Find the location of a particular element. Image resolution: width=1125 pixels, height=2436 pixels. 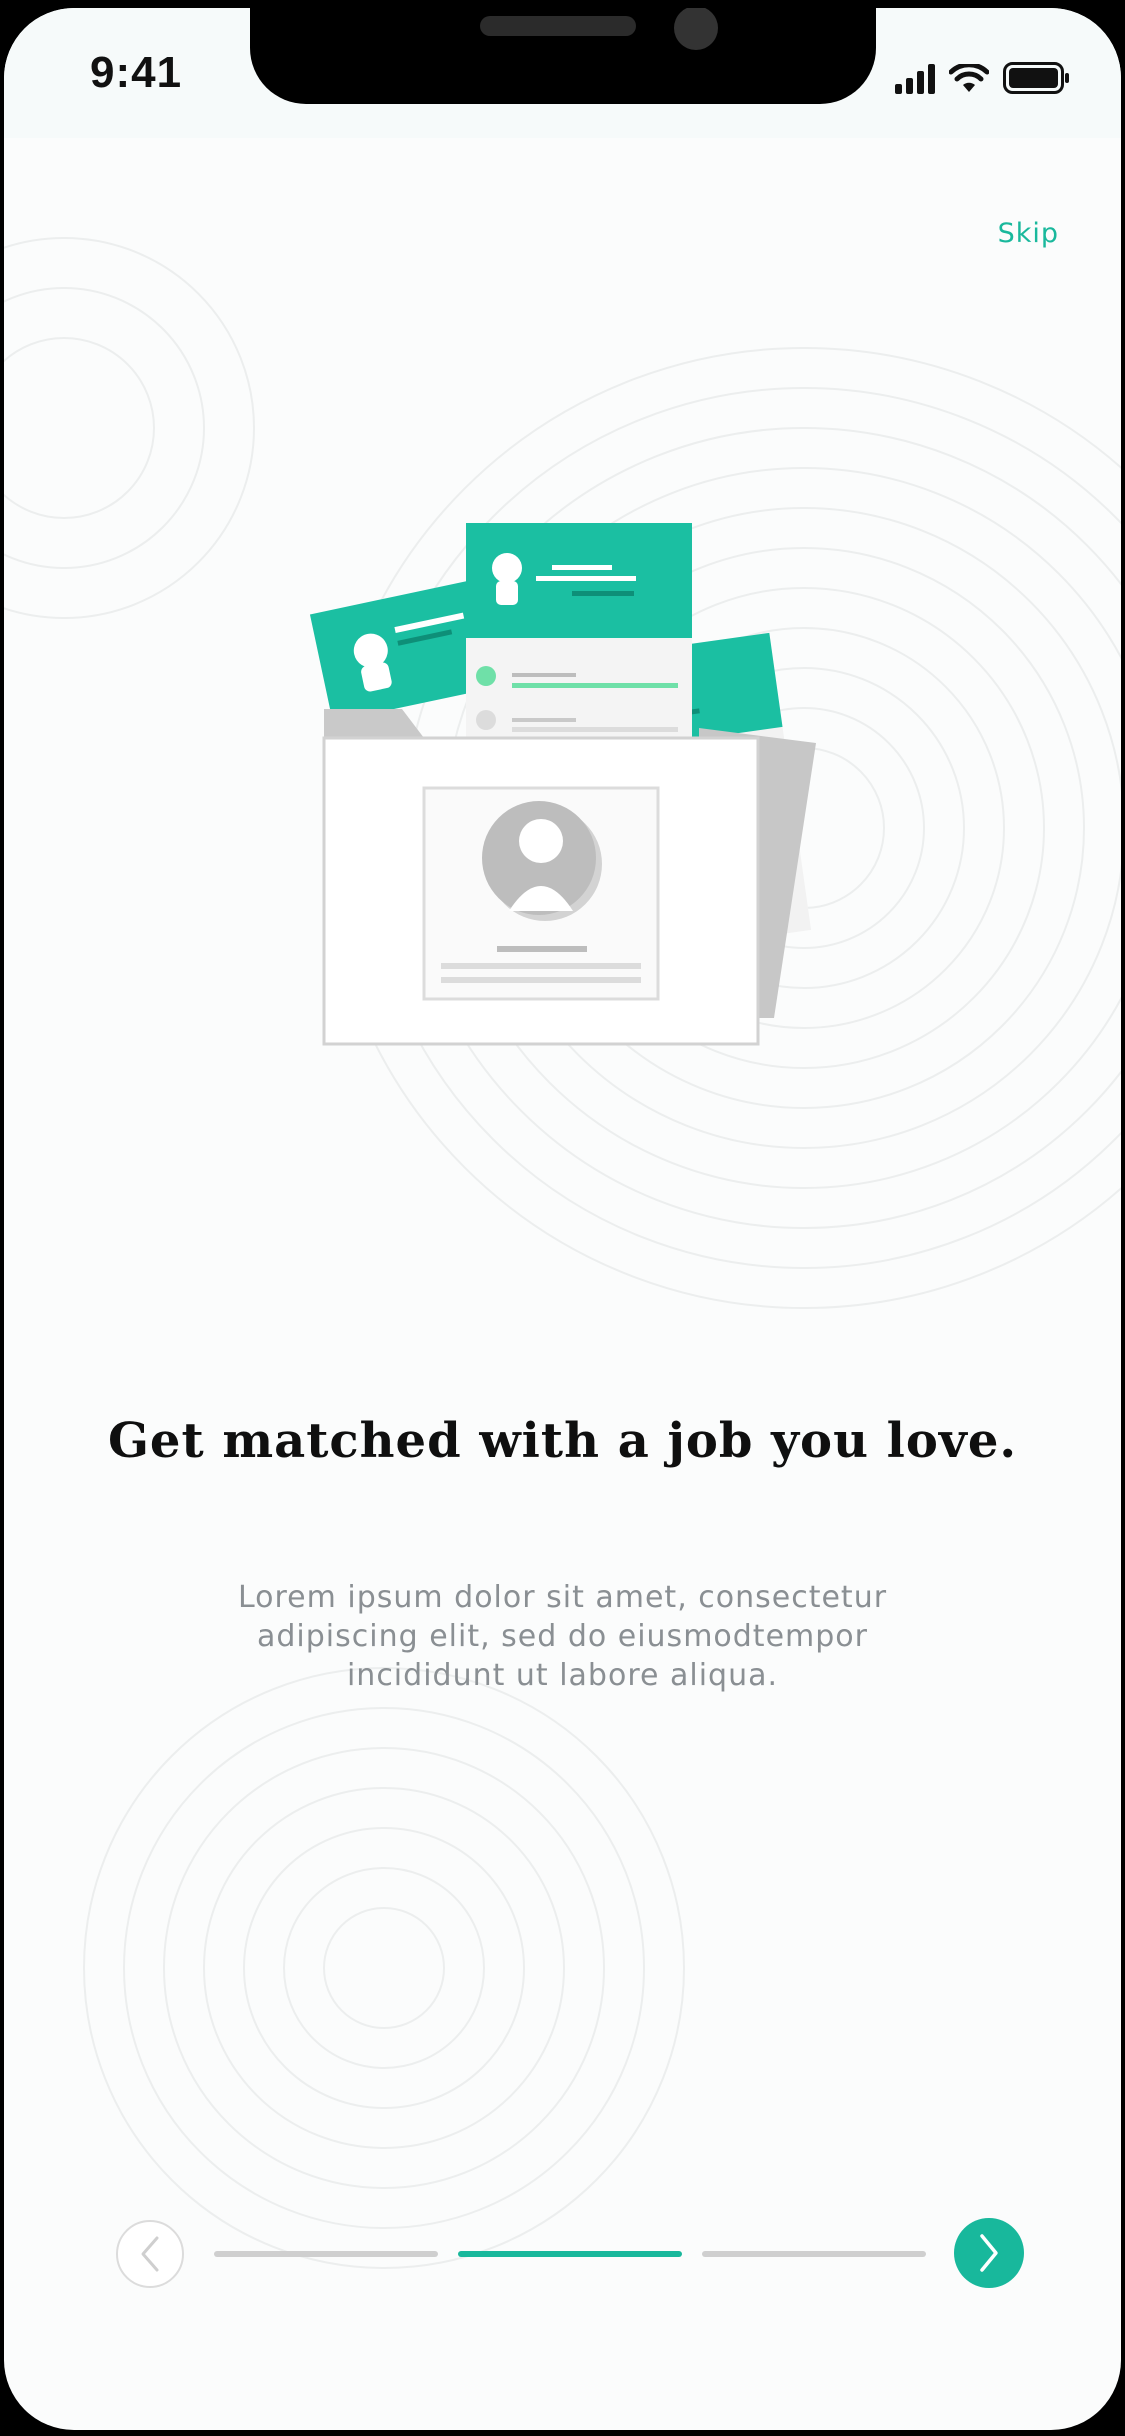

chevron-right-icon is located at coordinates (989, 2253).